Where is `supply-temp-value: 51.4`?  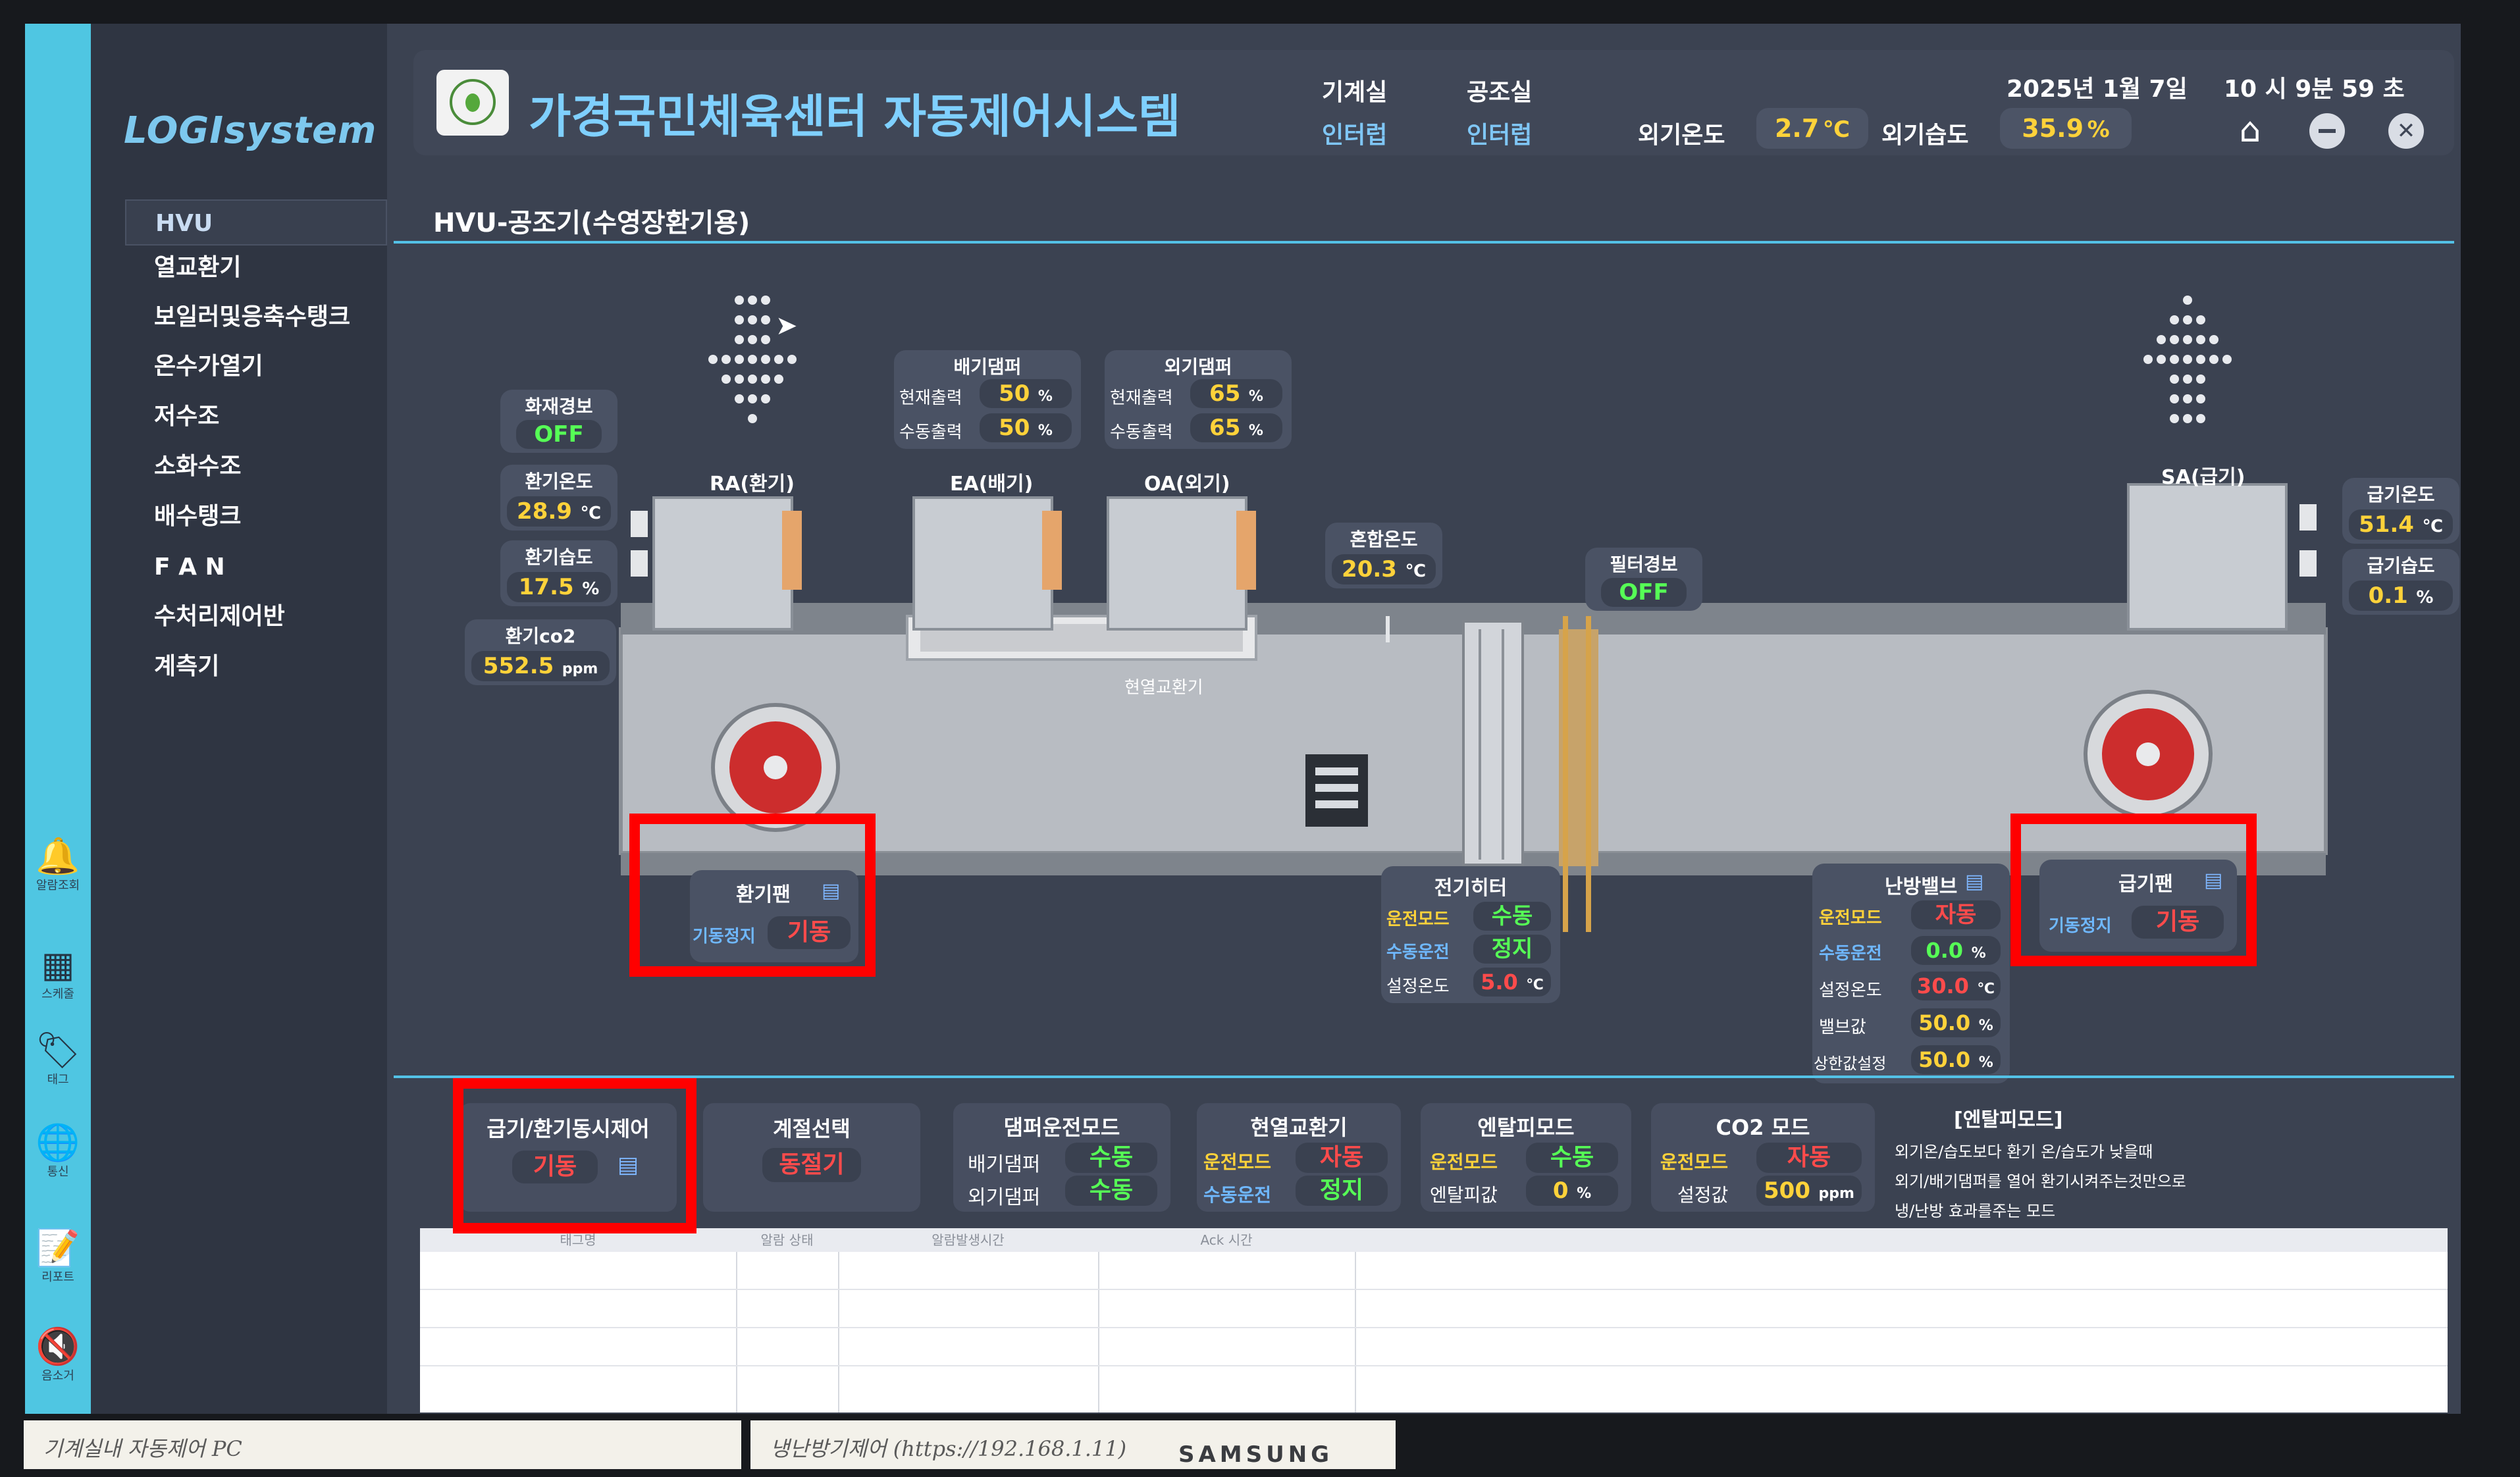
supply-temp-value: 51.4 is located at coordinates (2386, 524).